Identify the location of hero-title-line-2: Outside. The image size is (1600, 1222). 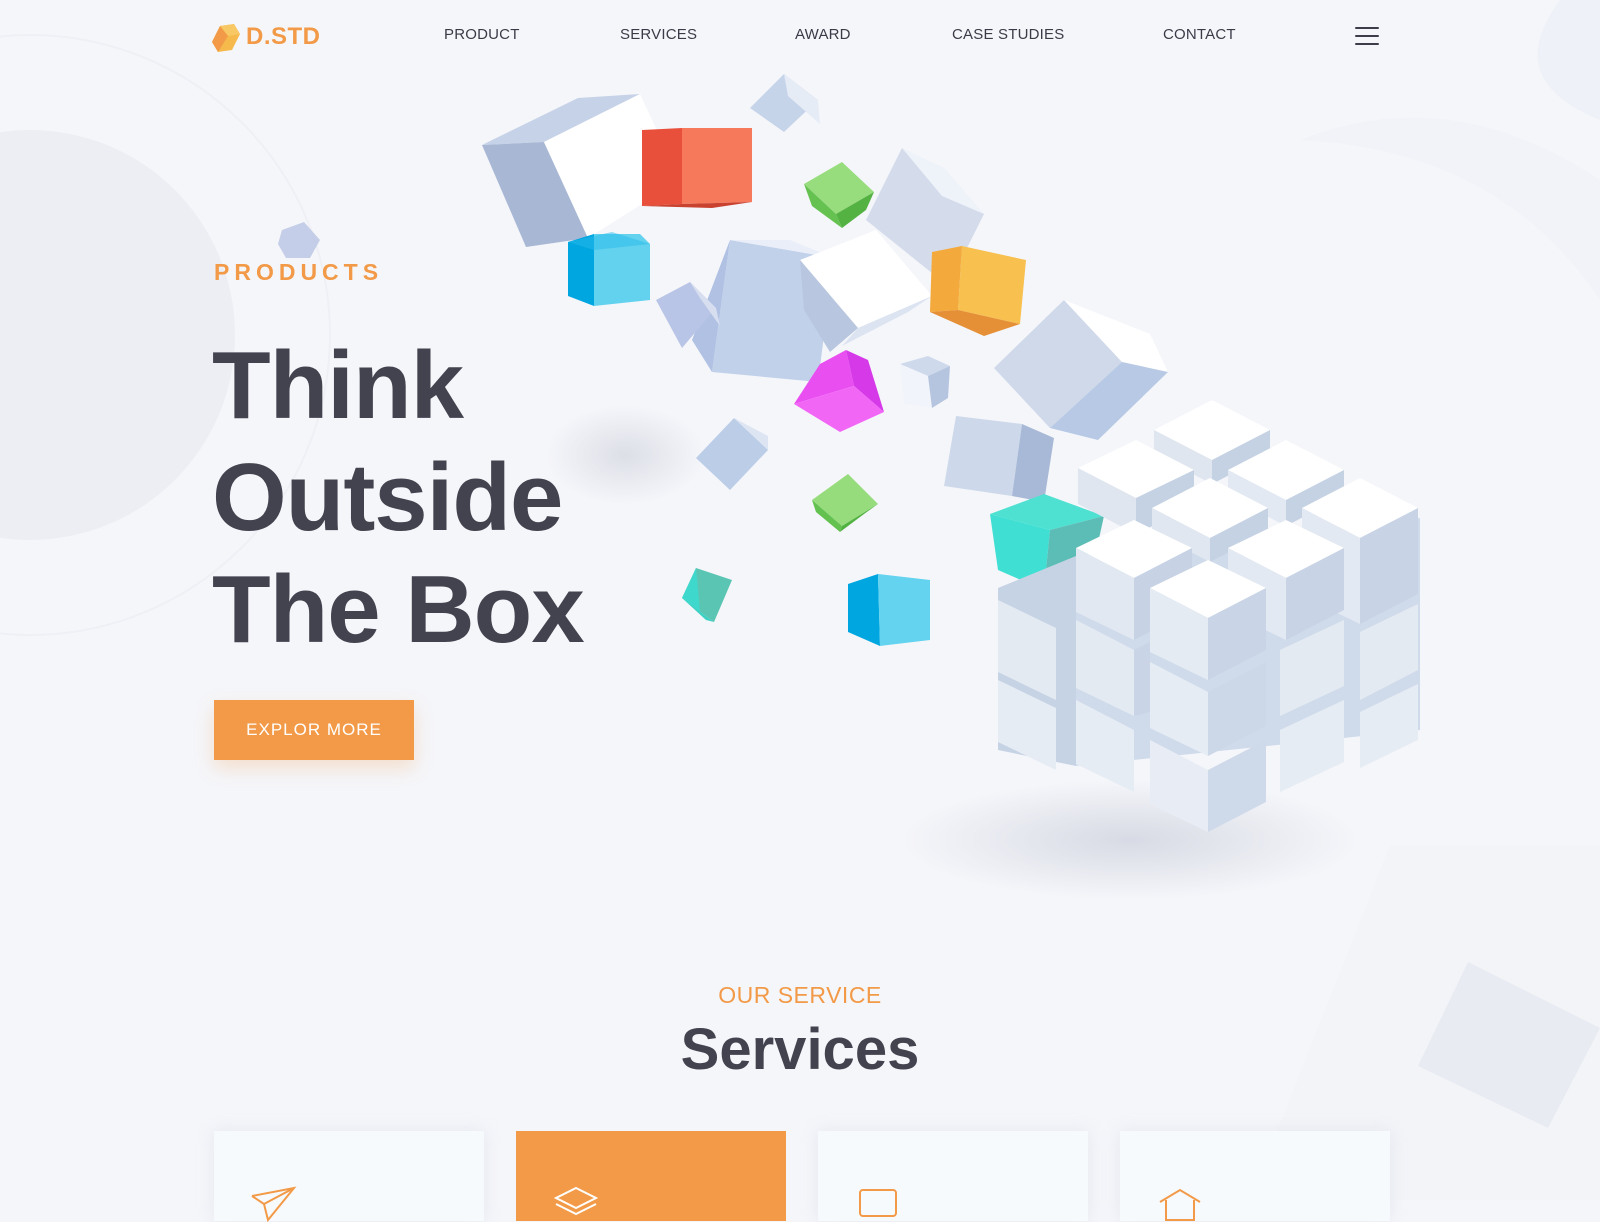
(387, 497).